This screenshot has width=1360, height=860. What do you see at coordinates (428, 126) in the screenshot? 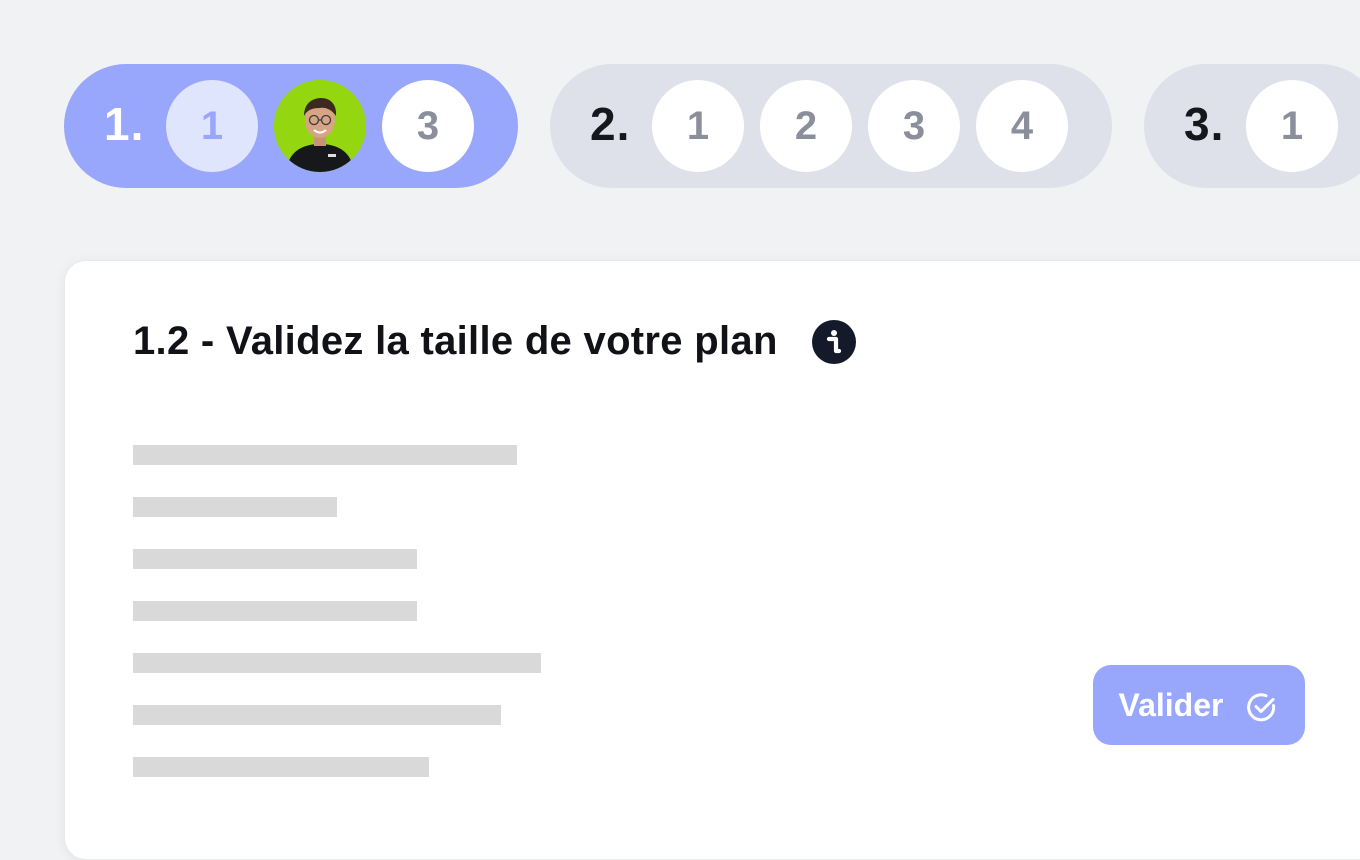
I see `substep-1-3: 3` at bounding box center [428, 126].